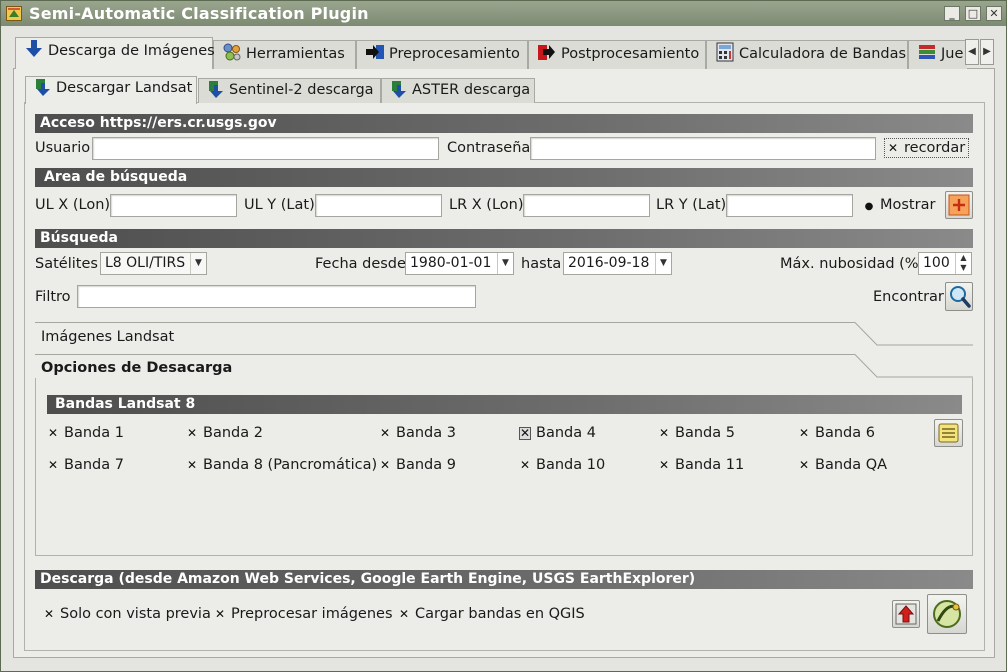 Image resolution: width=1007 pixels, height=672 pixels. I want to click on band-10-checkbox: ✕ Banda 10, so click(562, 465).